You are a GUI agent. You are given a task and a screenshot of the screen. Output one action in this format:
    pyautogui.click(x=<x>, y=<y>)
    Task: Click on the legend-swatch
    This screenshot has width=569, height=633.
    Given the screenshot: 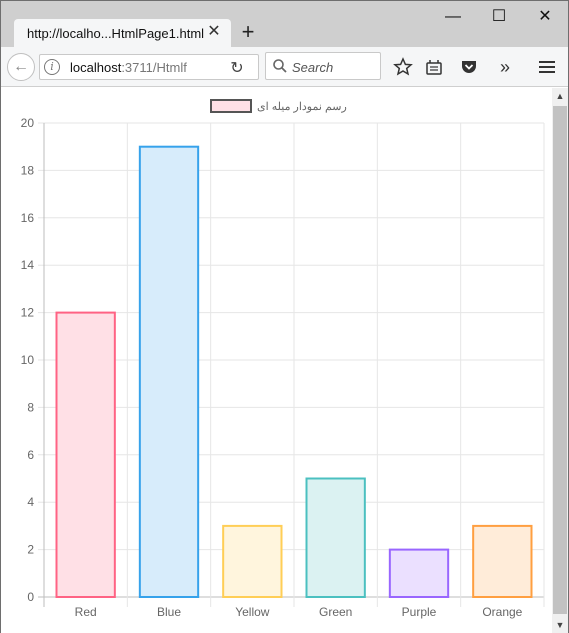 What is the action you would take?
    pyautogui.click(x=231, y=106)
    